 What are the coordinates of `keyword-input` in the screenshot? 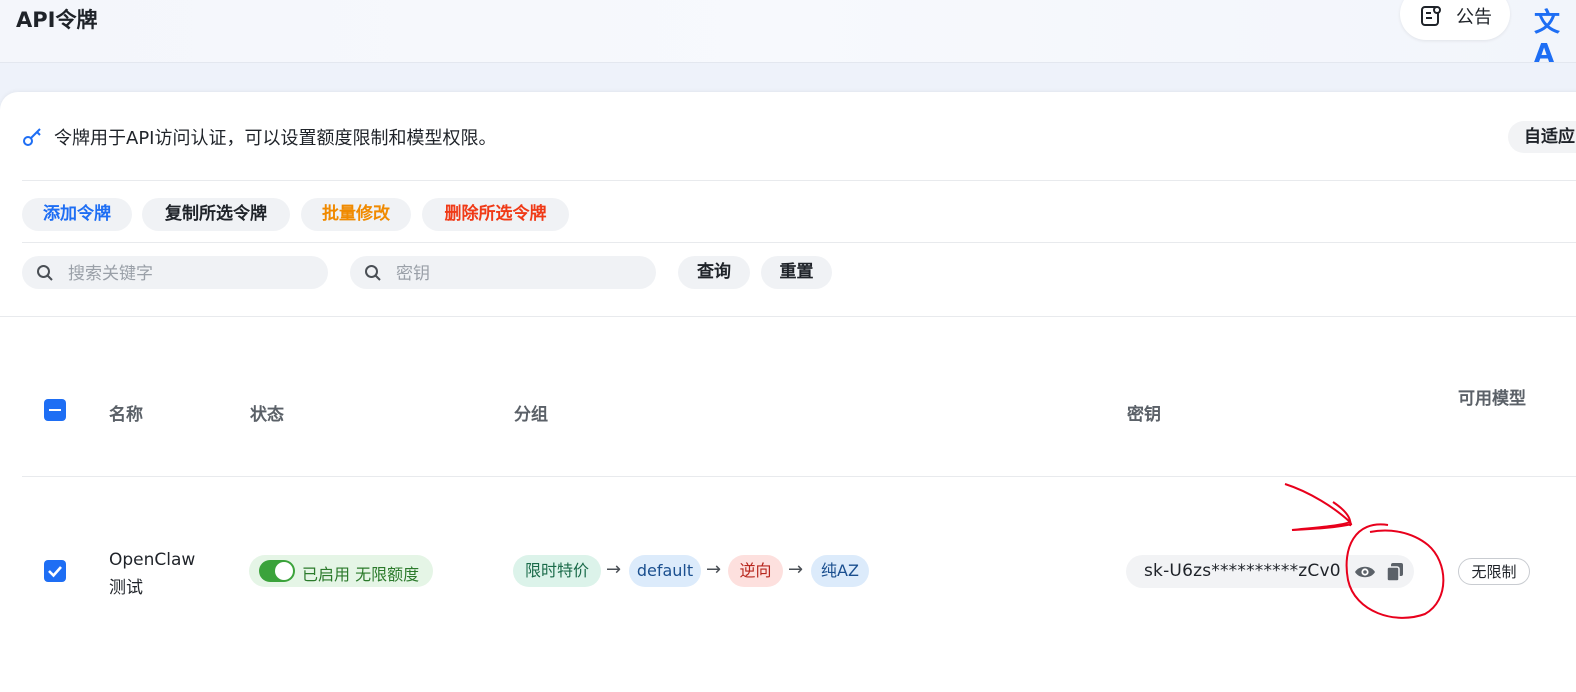 It's located at (188, 273).